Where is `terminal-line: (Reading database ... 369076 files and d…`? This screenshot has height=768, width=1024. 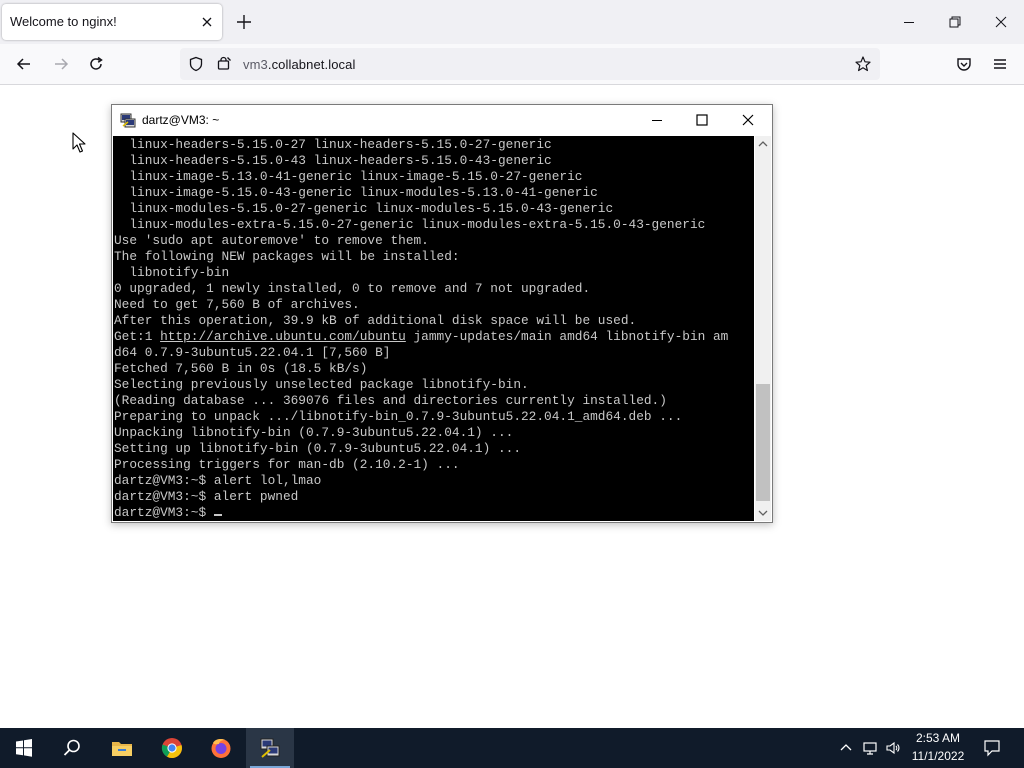
terminal-line: (Reading database ... 369076 files and d… is located at coordinates (390, 400).